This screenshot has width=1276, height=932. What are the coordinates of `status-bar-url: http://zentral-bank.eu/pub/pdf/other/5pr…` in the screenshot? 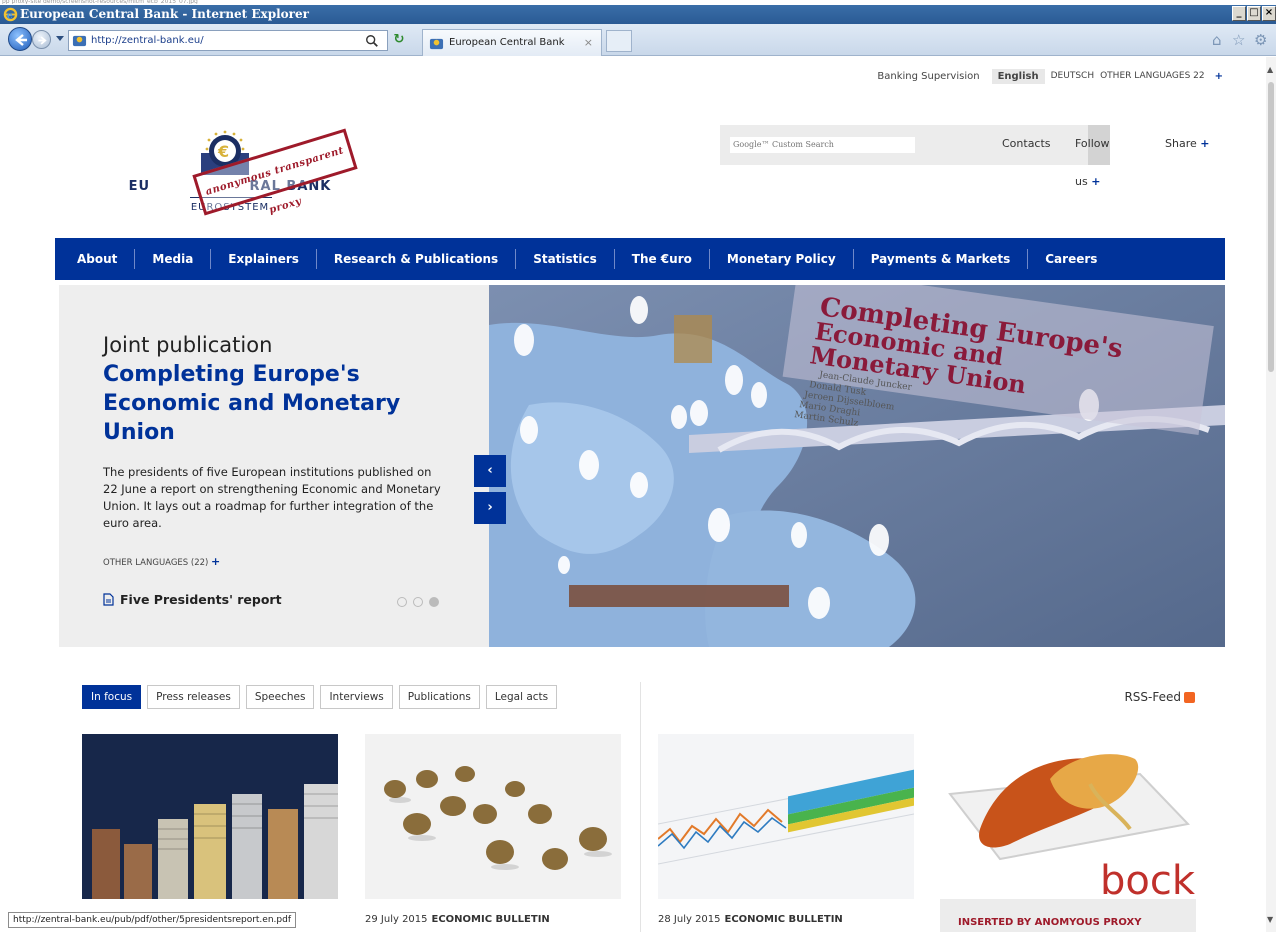 It's located at (152, 920).